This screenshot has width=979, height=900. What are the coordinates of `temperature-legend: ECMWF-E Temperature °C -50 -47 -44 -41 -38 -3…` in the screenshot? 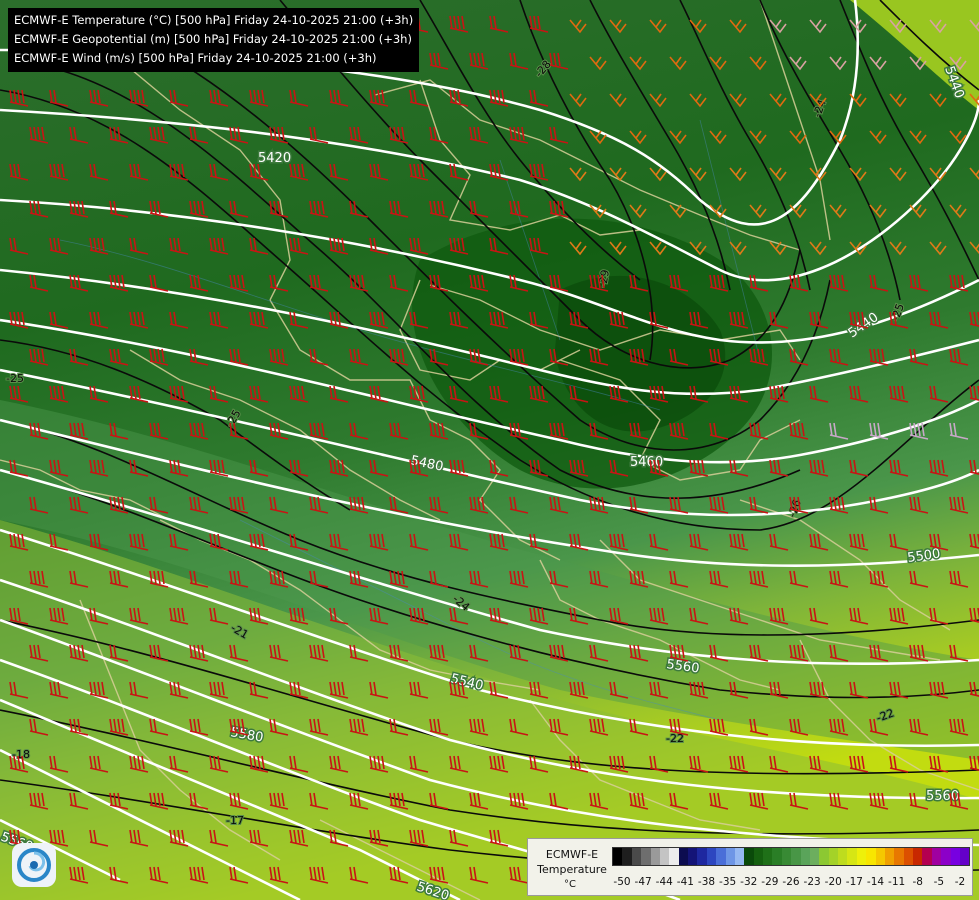 It's located at (750, 867).